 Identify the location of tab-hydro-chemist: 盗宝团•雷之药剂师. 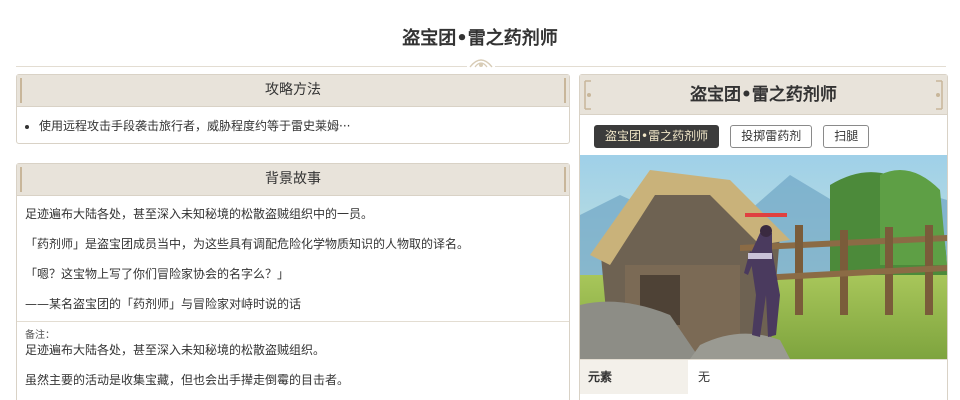
(657, 136).